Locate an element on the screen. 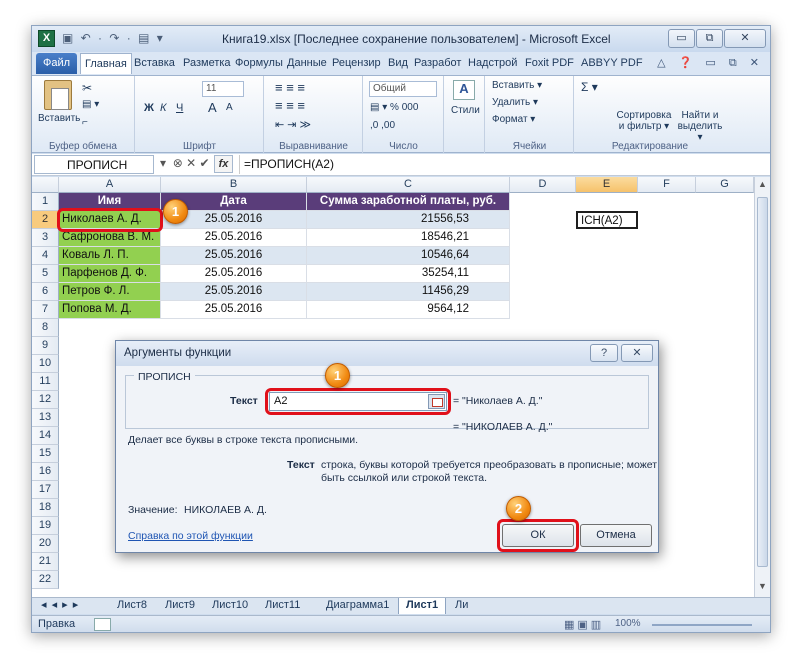 This screenshot has width=800, height=663. tab-review: Рецензир is located at coordinates (356, 63).